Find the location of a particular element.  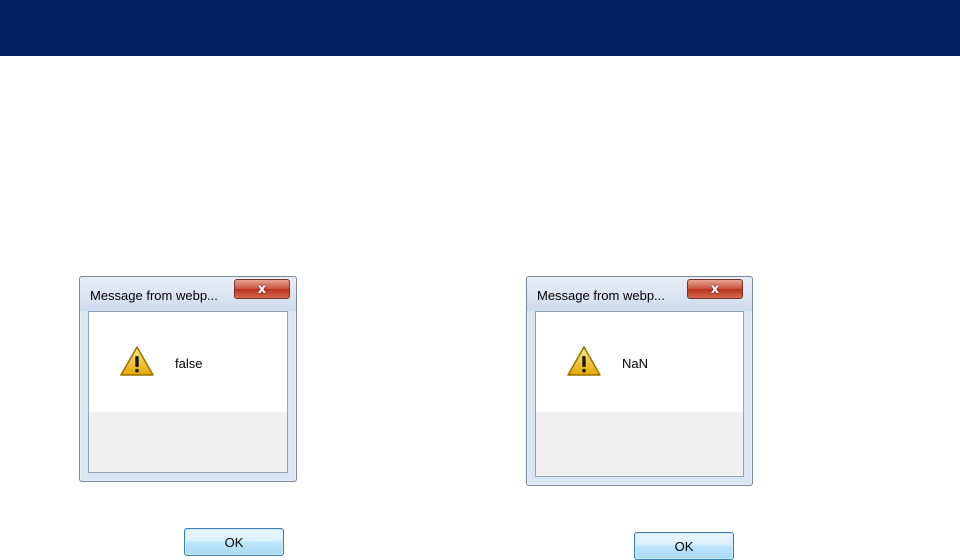

top-banner is located at coordinates (480, 28).